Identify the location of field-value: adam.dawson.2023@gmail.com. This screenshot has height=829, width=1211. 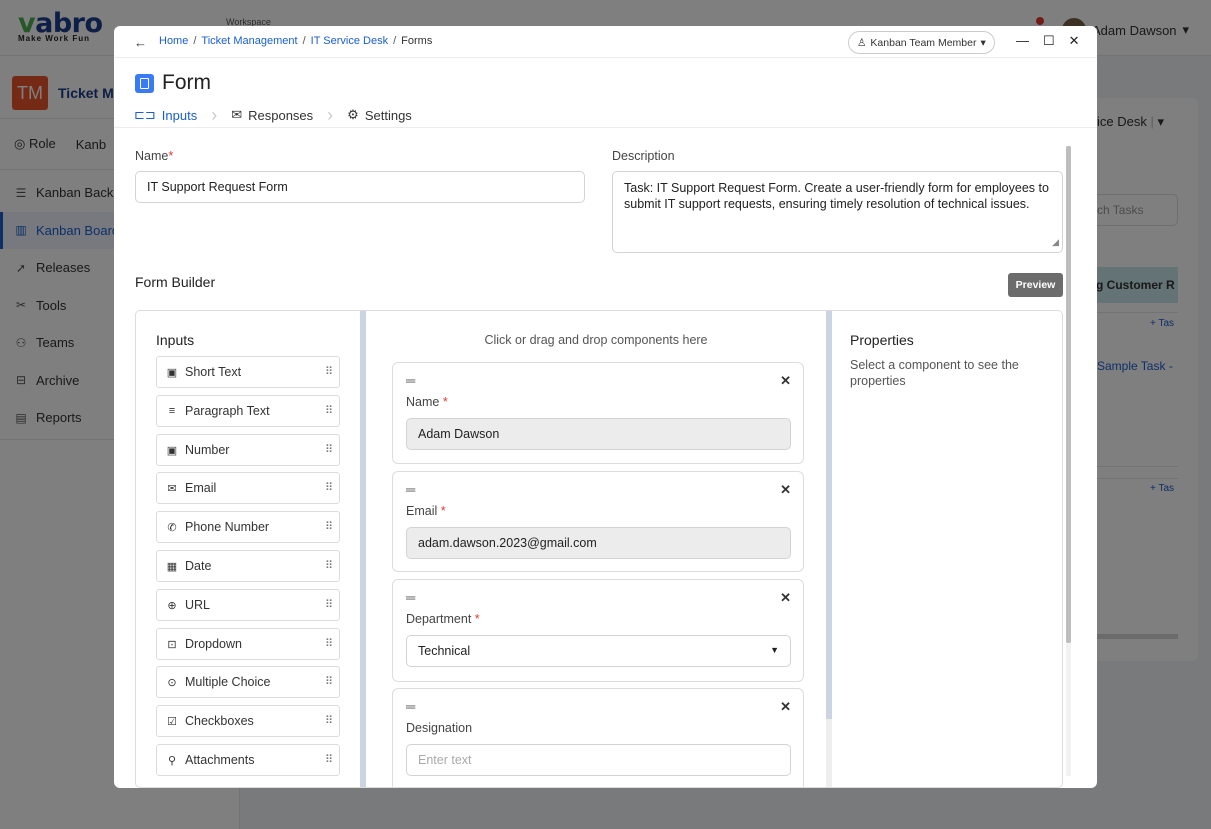
(598, 543).